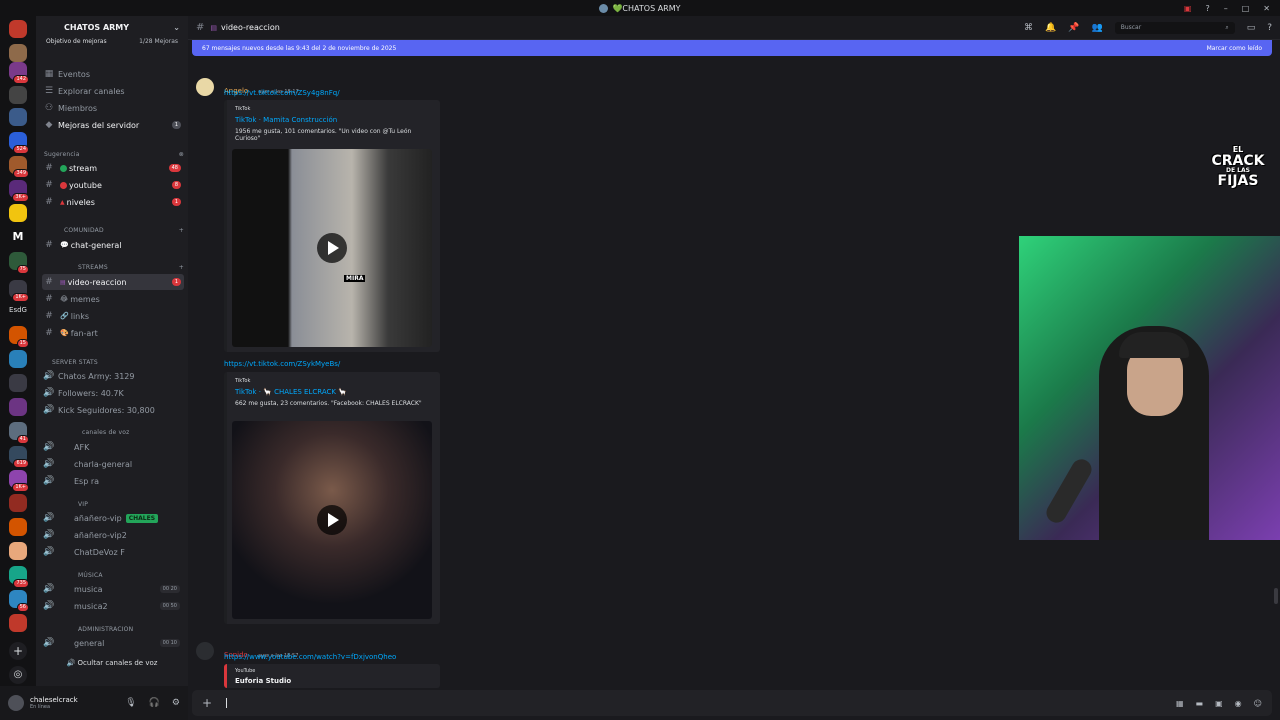 This screenshot has width=1280, height=720. Describe the element at coordinates (113, 202) in the screenshot. I see `channel-niveles: # ▲ niveles 1` at that location.